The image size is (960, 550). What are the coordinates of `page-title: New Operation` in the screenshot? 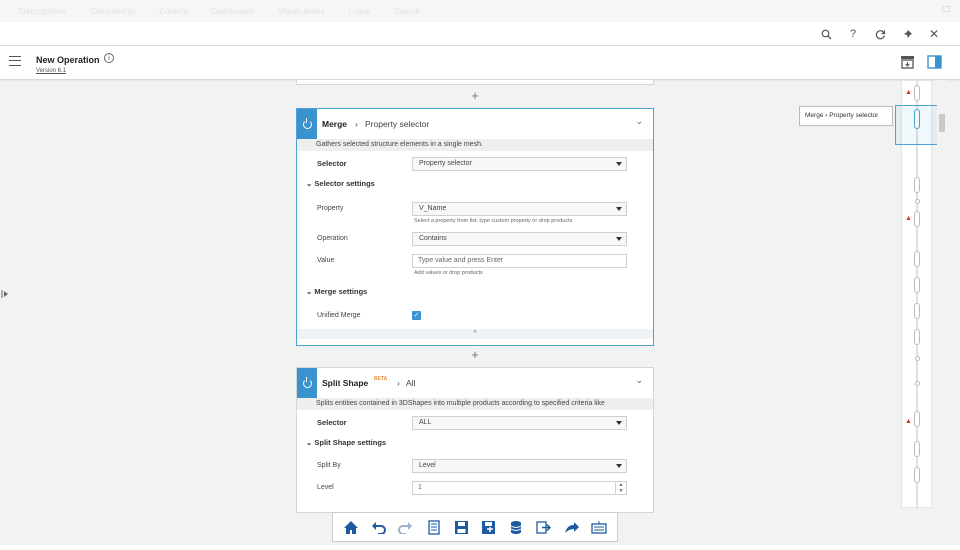 It's located at (68, 60).